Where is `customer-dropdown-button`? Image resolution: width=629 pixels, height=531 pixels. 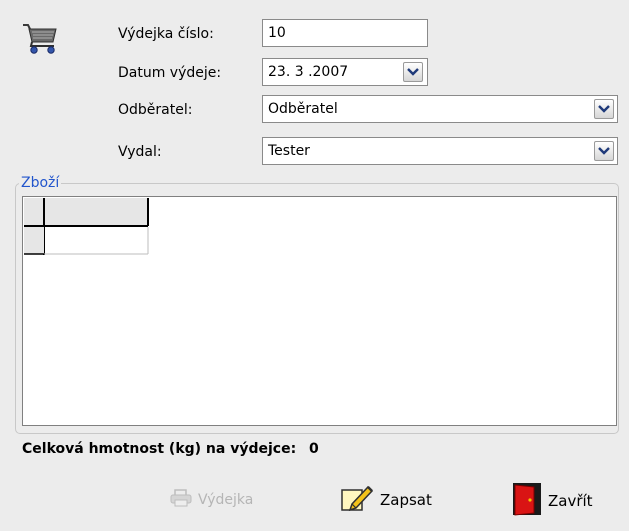 customer-dropdown-button is located at coordinates (604, 109).